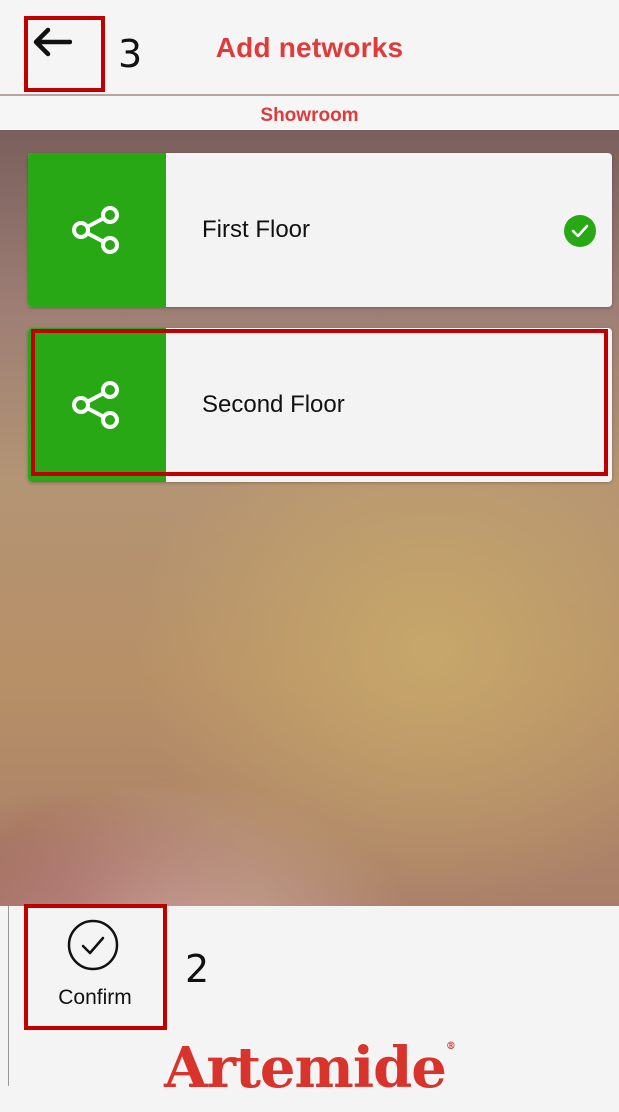 This screenshot has height=1112, width=619. I want to click on annotation-number-confirm: 2, so click(197, 969).